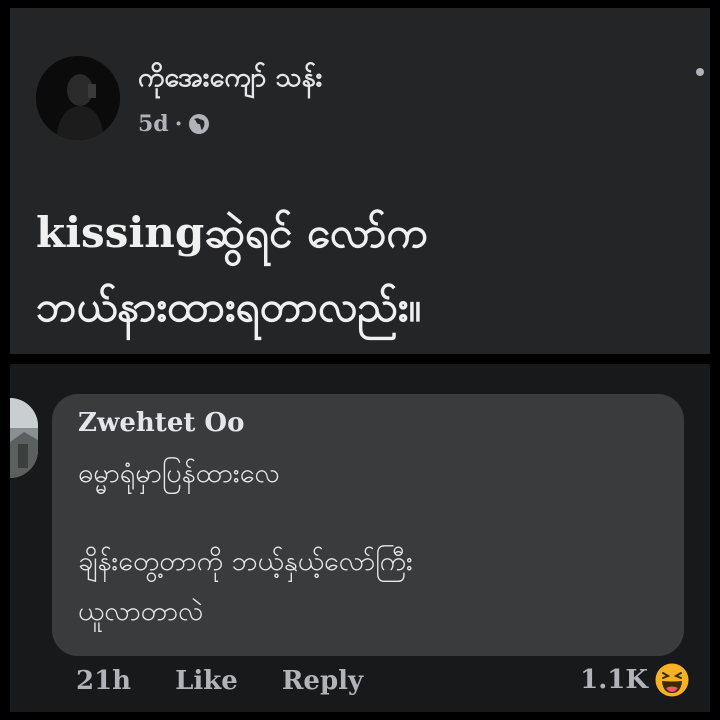 The image size is (720, 720). Describe the element at coordinates (179, 473) in the screenshot. I see `comment-line-1: ဓမ္မာရုံမှာပြန်ထားလေ` at that location.